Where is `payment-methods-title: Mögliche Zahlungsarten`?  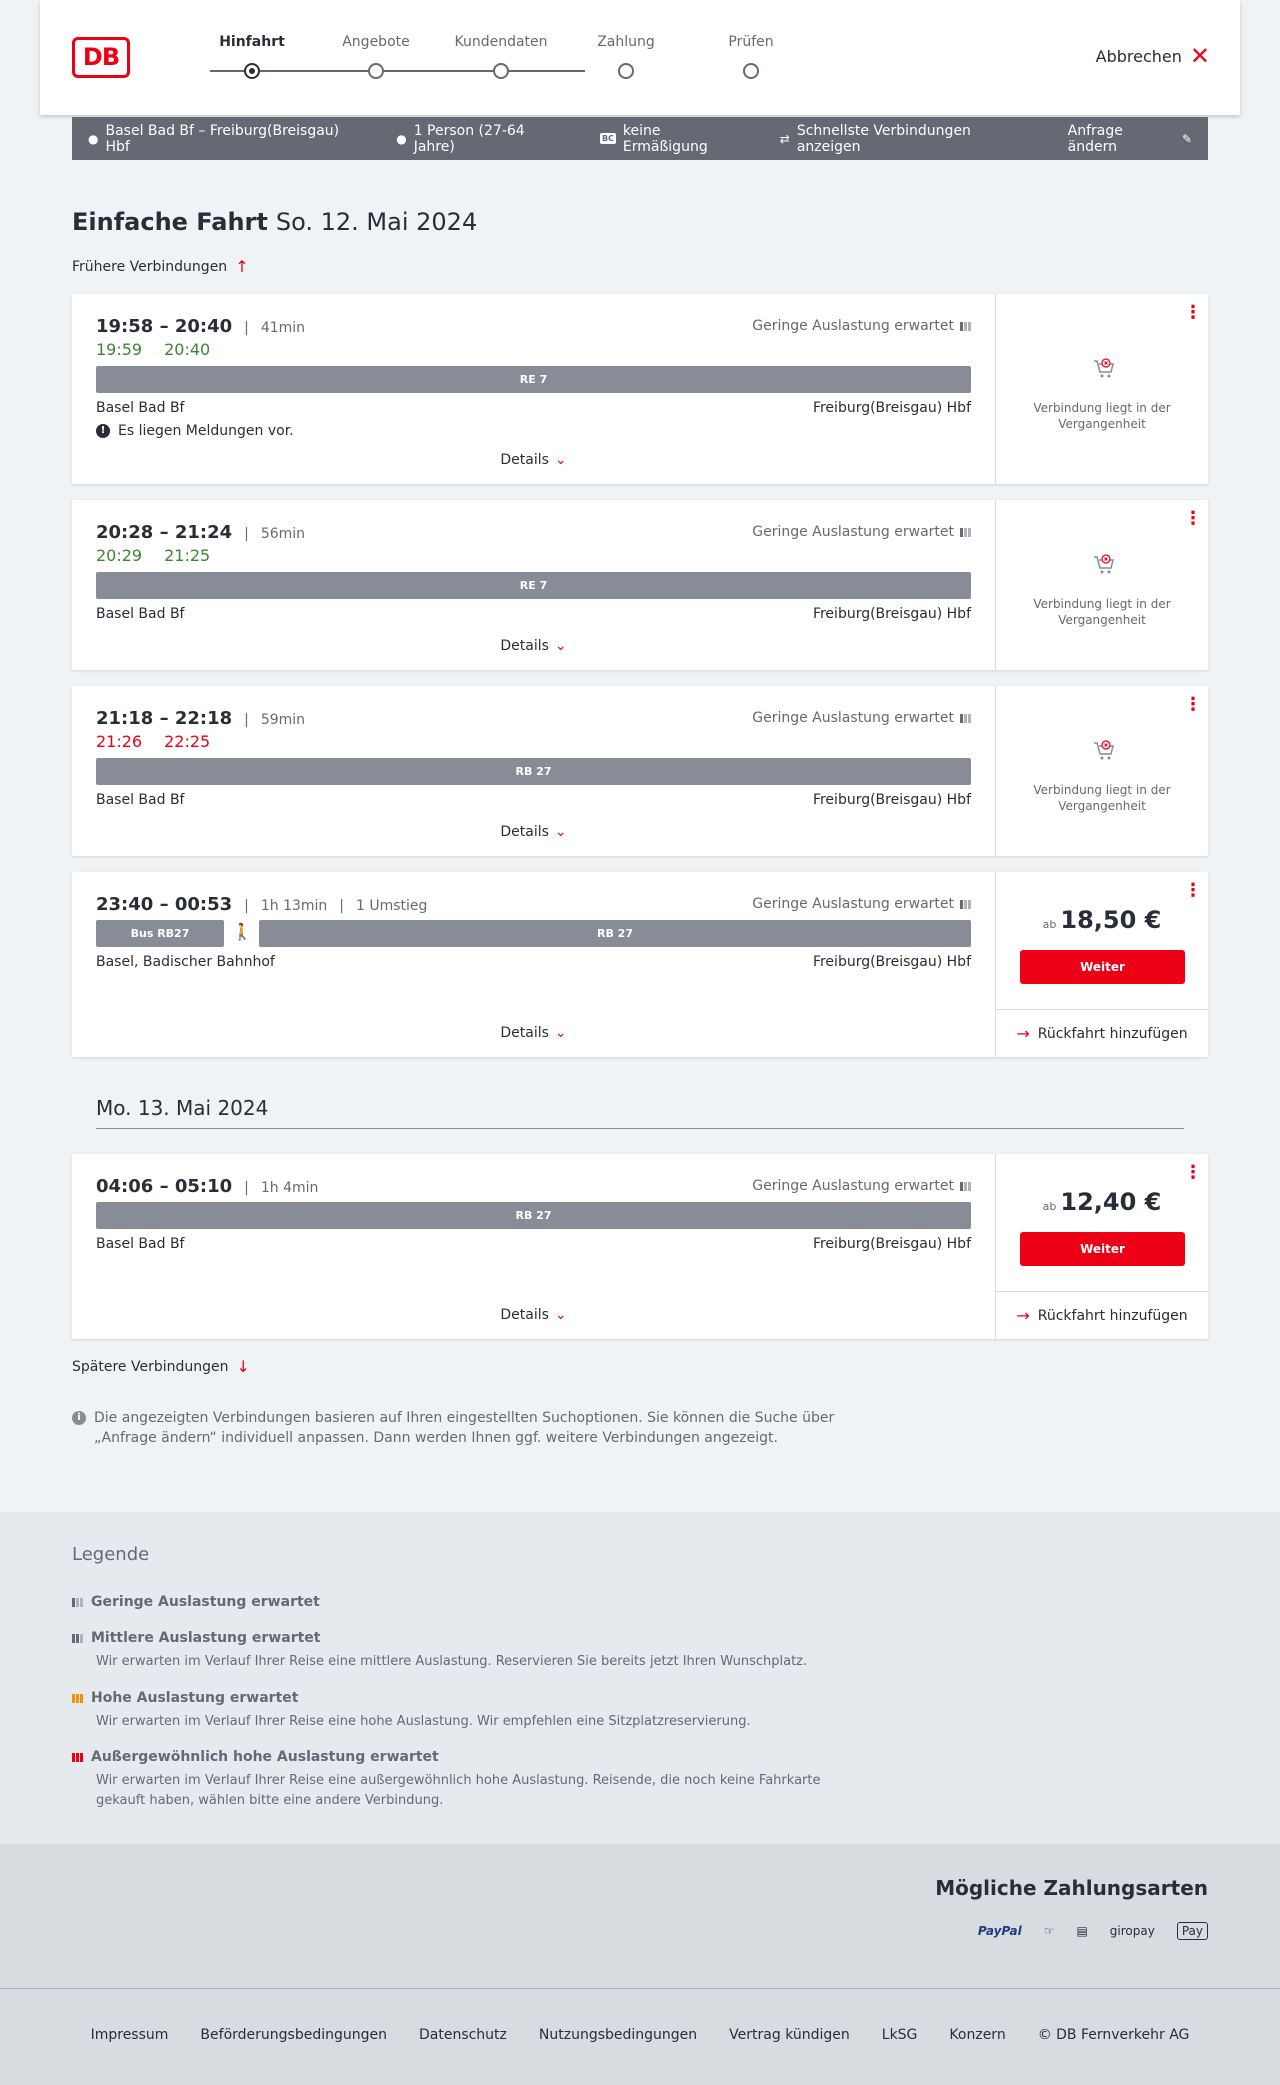 payment-methods-title: Mögliche Zahlungsarten is located at coordinates (1071, 1888).